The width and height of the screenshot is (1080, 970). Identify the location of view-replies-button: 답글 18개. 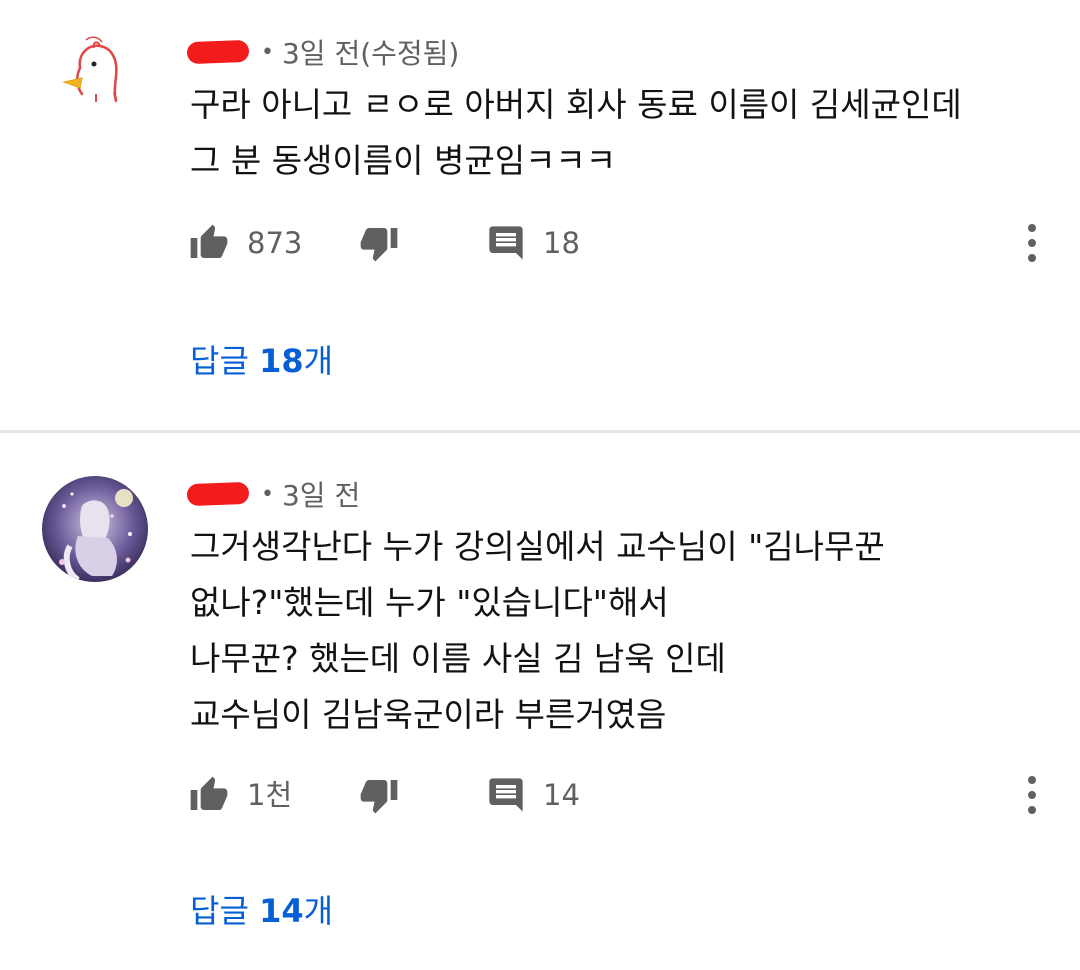
(261, 359).